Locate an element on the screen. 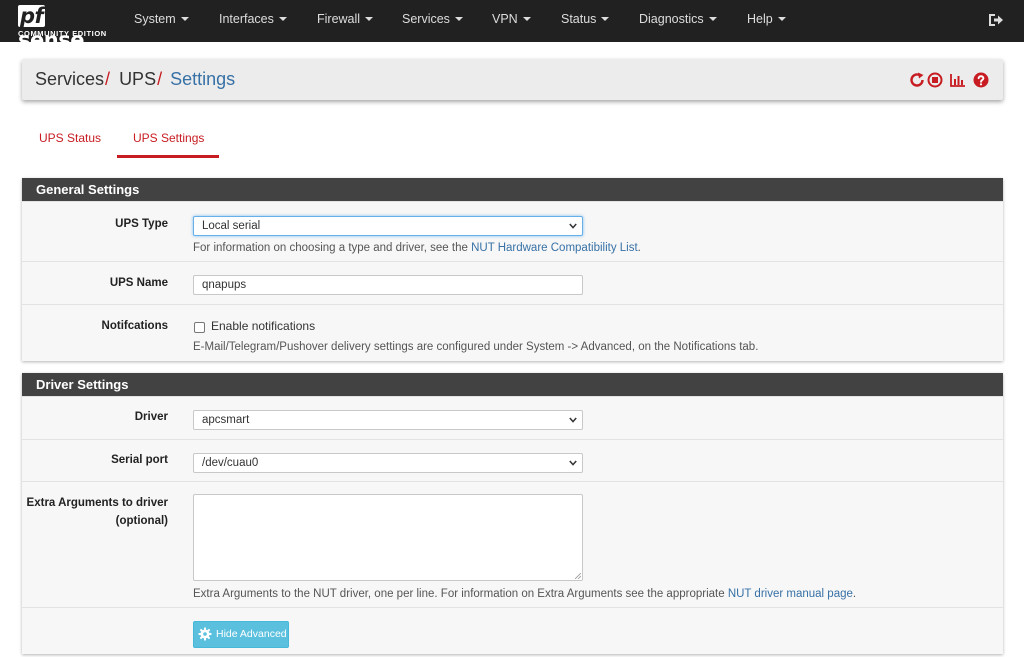 This screenshot has width=1024, height=657. driver-label: Driver is located at coordinates (151, 417).